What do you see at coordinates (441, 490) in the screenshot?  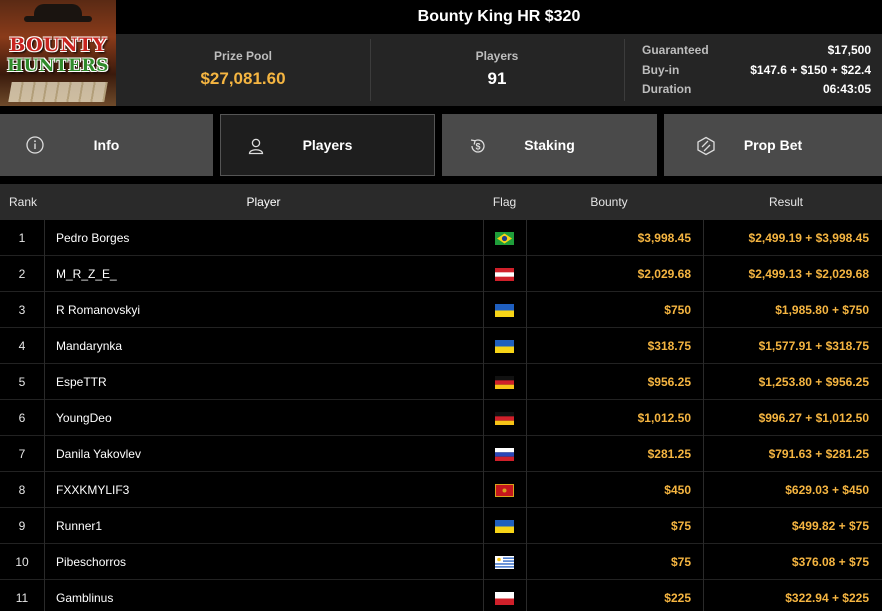 I see `table-row: 8 FXXKMYLIF3 $450 $629.03 + $450` at bounding box center [441, 490].